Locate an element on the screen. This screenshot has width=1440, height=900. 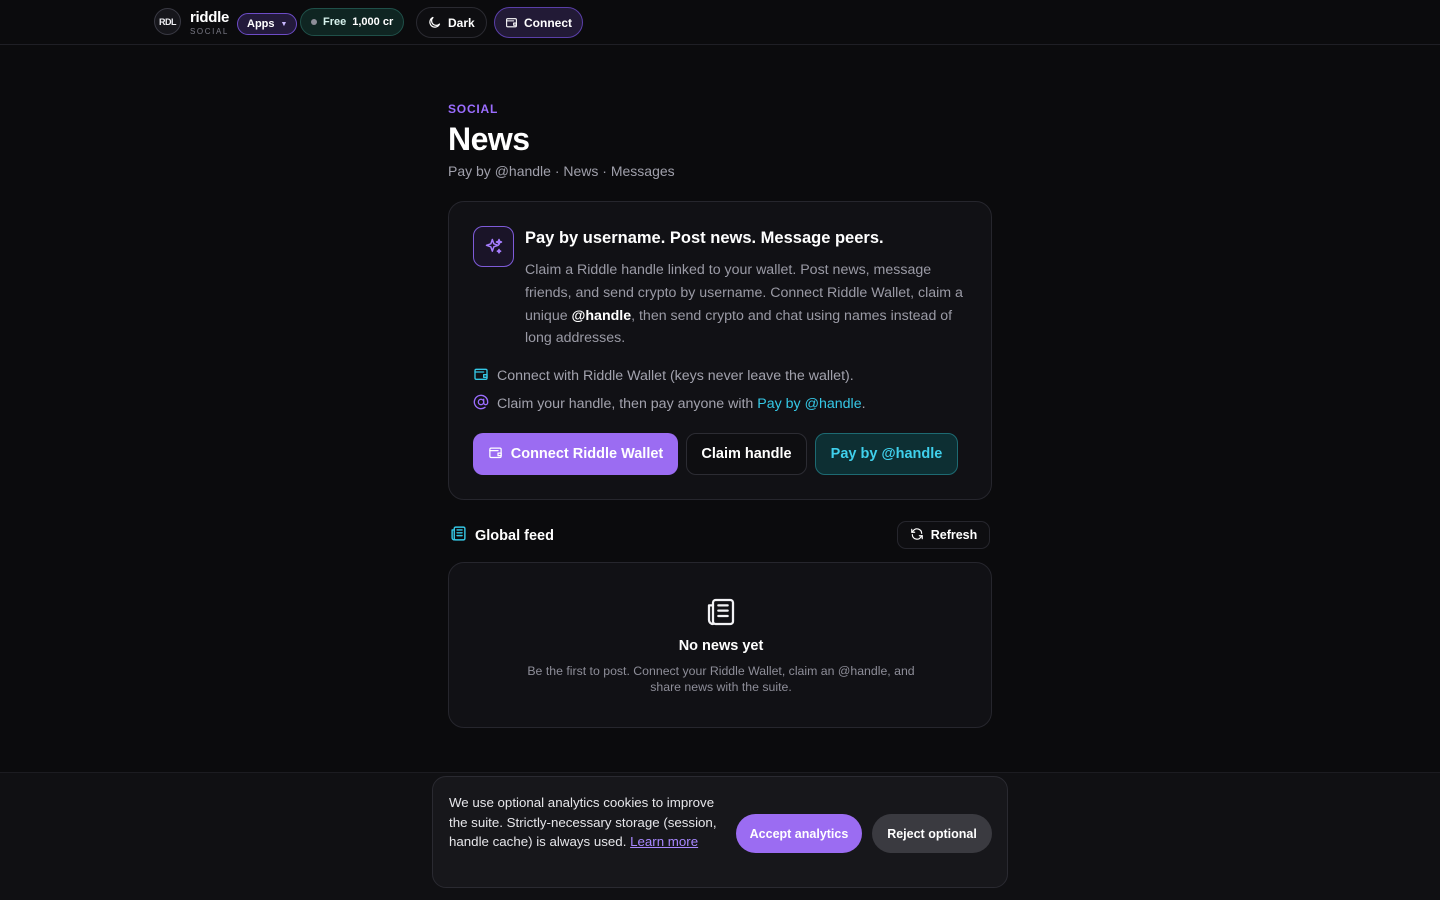
connect-wallet-button: Connect Riddle Wallet is located at coordinates (575, 454).